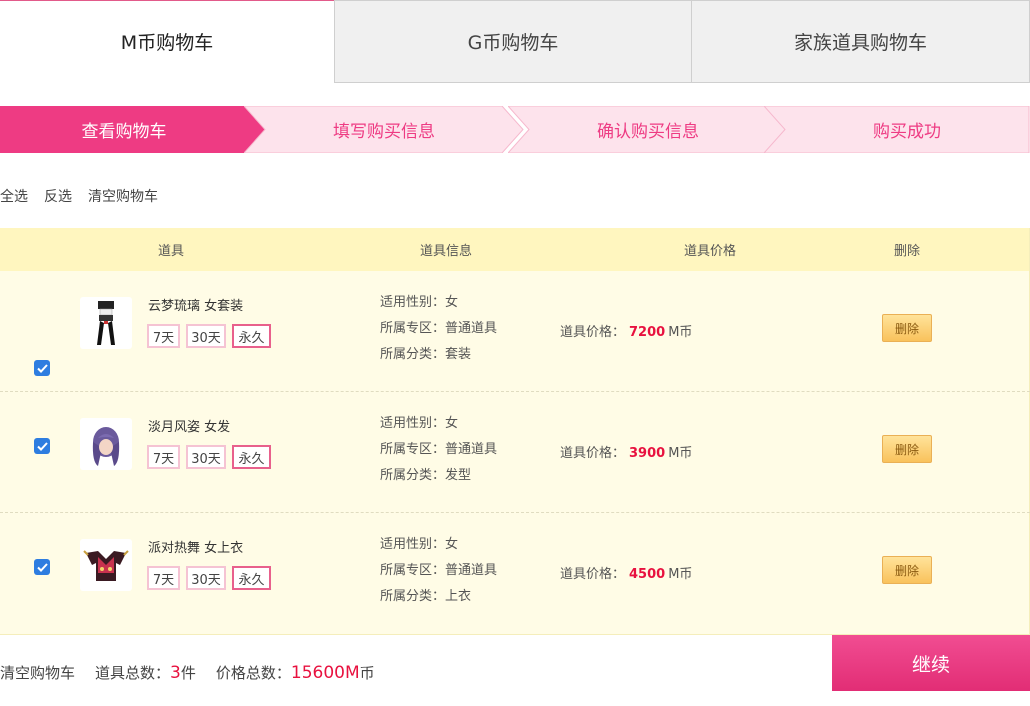  I want to click on cart-summary: 清空购物车 道具总数： 3 件 价格总数： 15600M 币, so click(187, 672).